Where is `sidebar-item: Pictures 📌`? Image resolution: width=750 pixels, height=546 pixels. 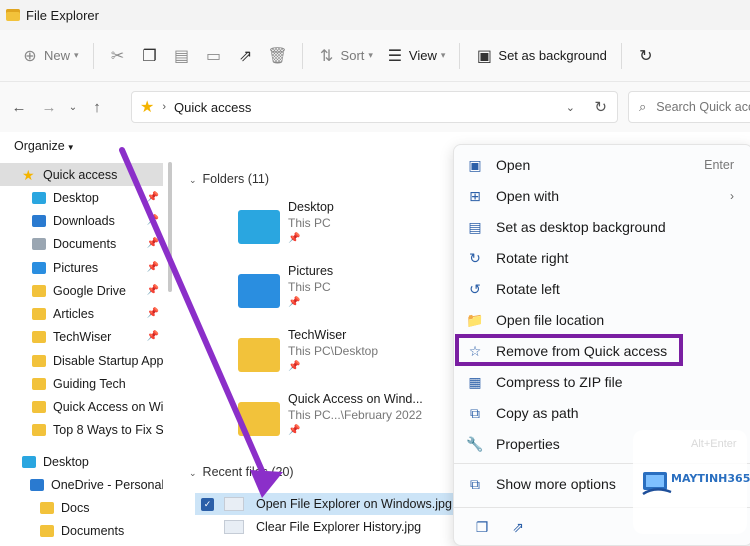
sidebar-item: Pictures 📌 is located at coordinates (81, 267).